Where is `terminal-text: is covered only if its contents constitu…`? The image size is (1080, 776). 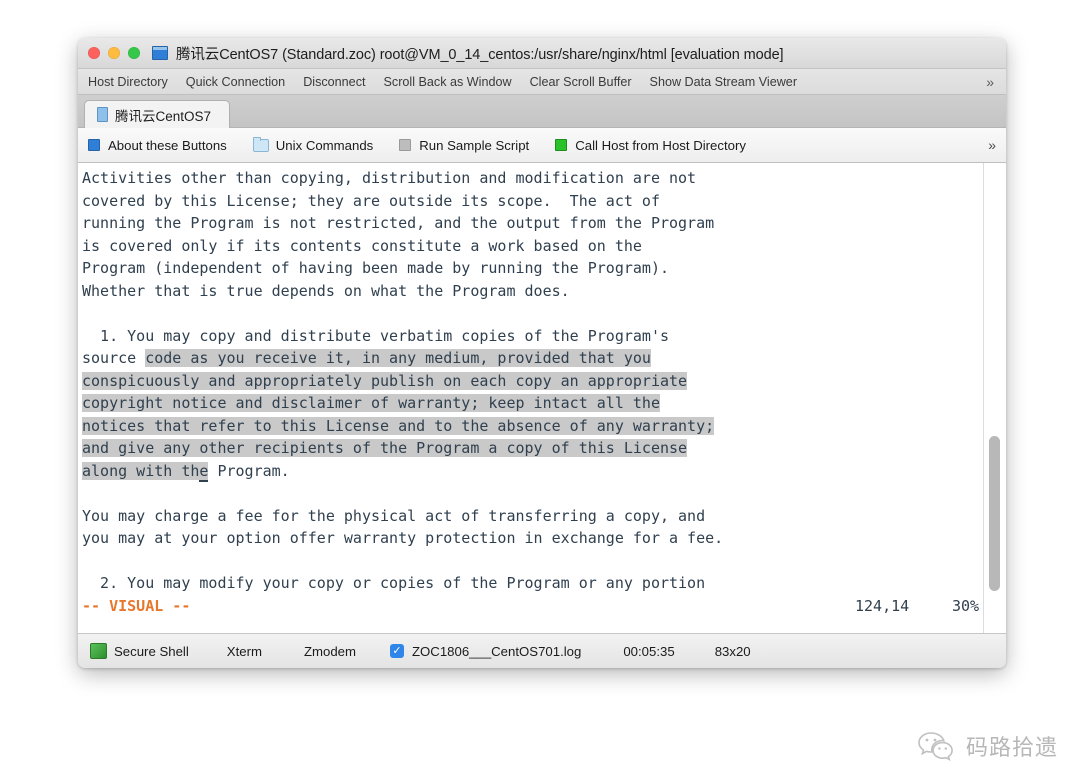
terminal-text: is covered only if its contents constitu… is located at coordinates (362, 245).